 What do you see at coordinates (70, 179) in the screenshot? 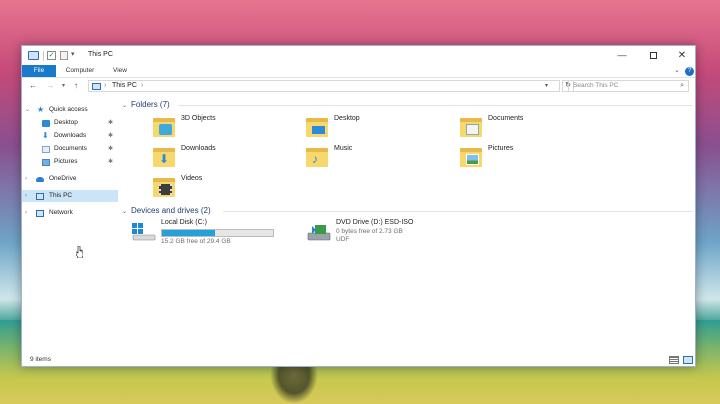
I see `sidebar-item-onedrive: › OneDrive` at bounding box center [70, 179].